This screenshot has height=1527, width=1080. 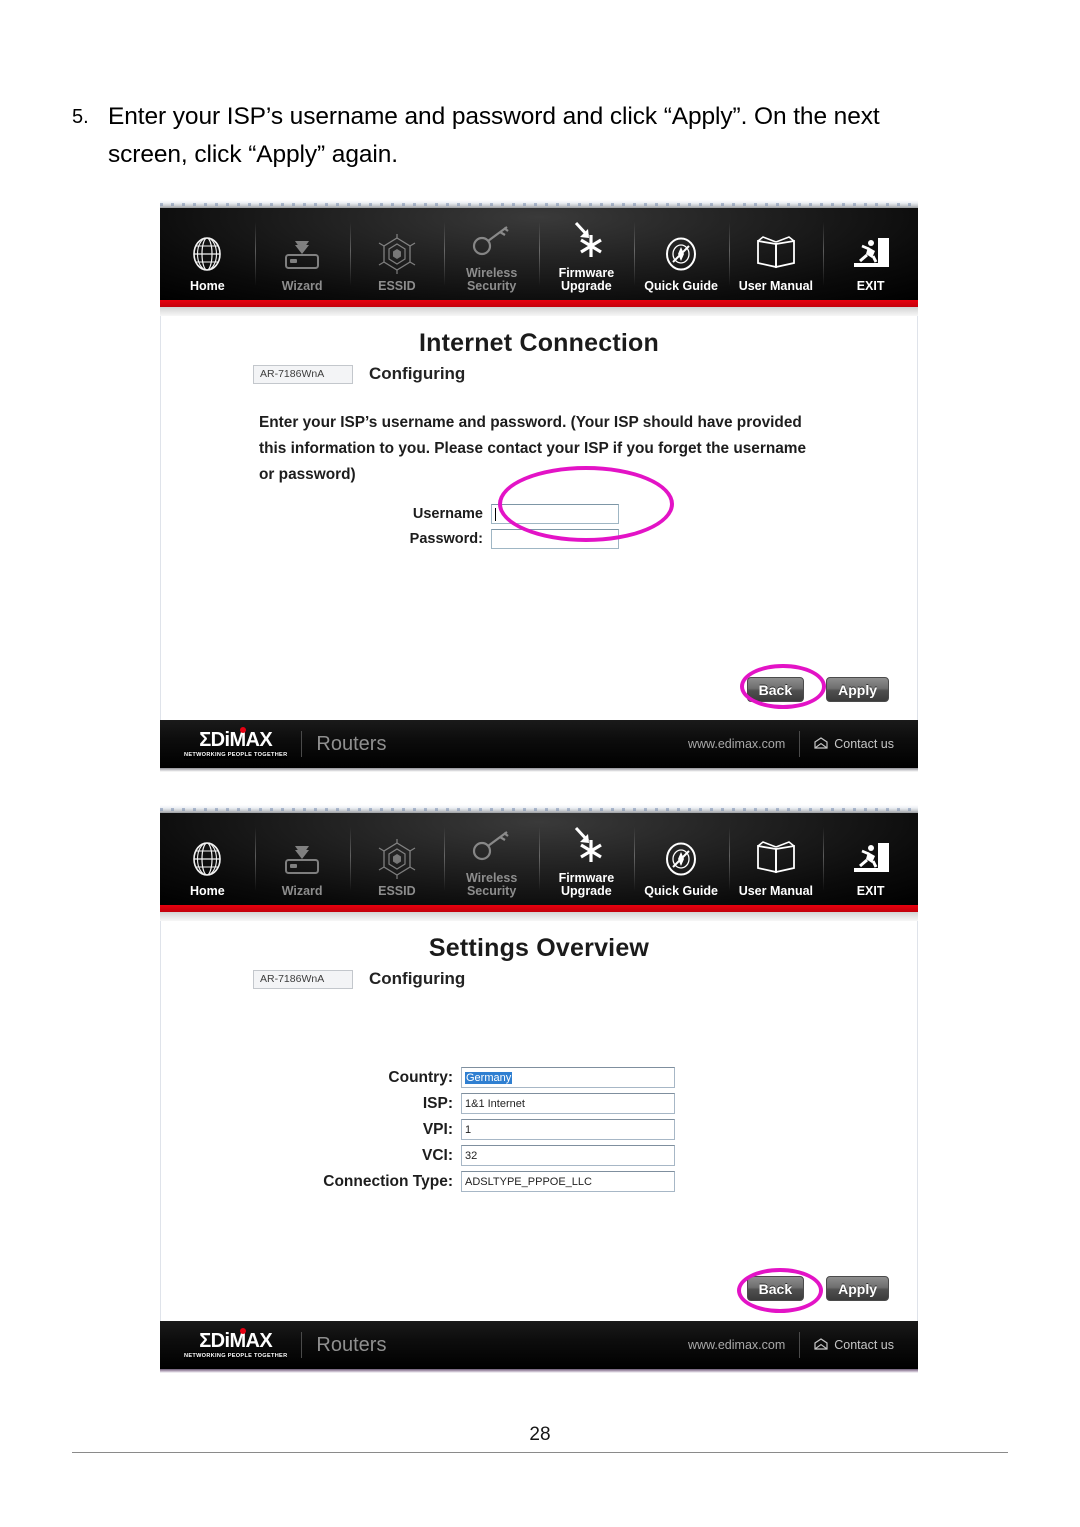 I want to click on footer-category: Routers, so click(x=351, y=743).